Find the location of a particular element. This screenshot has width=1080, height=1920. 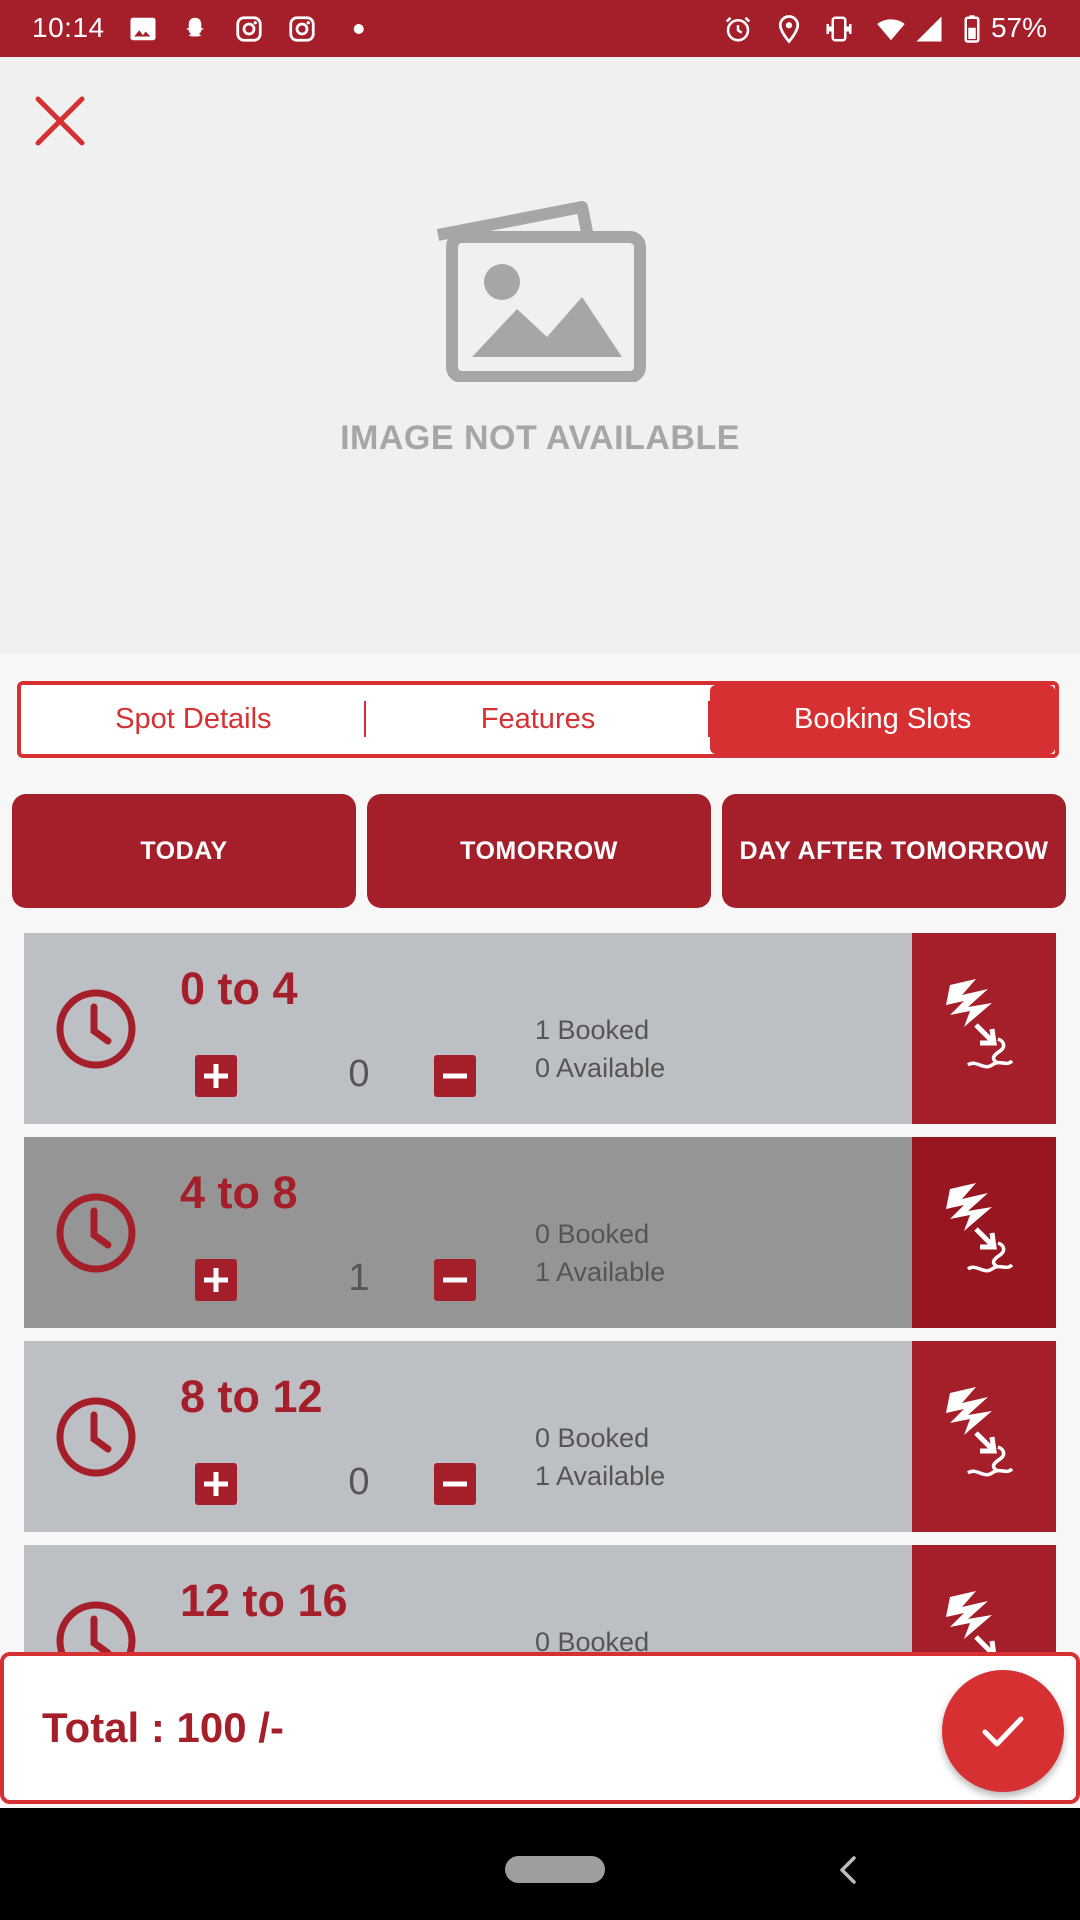

signal-icon is located at coordinates (929, 29).